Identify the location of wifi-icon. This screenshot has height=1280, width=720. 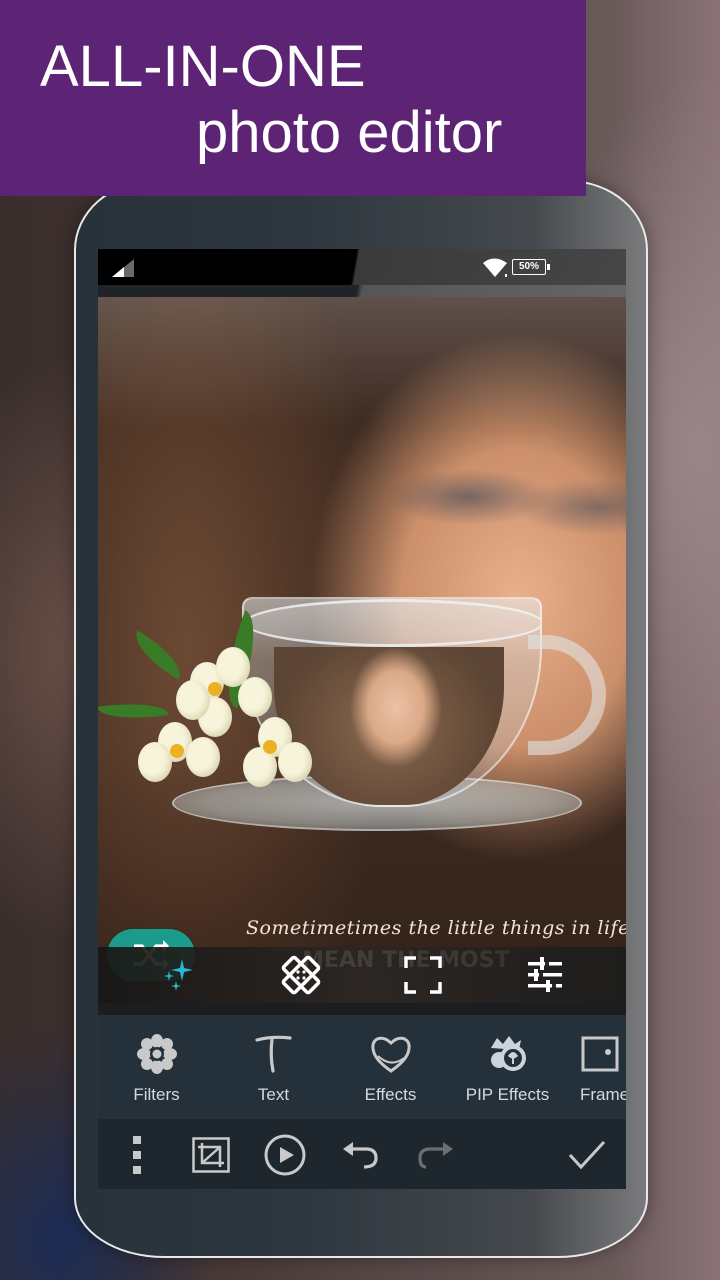
(495, 267).